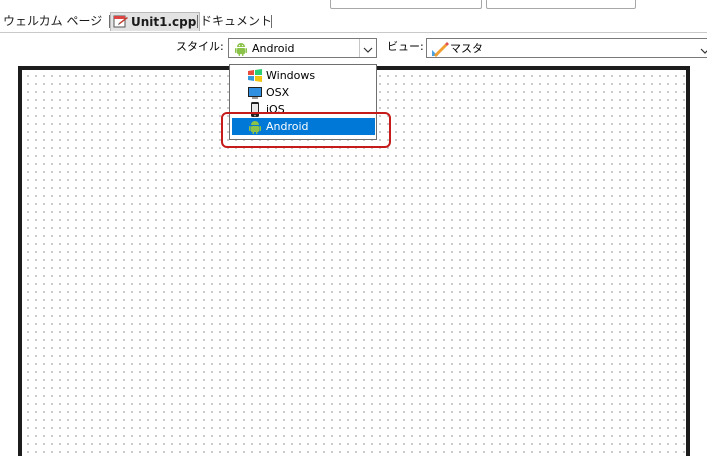 The image size is (707, 456). What do you see at coordinates (561, 4) in the screenshot?
I see `top-field-right` at bounding box center [561, 4].